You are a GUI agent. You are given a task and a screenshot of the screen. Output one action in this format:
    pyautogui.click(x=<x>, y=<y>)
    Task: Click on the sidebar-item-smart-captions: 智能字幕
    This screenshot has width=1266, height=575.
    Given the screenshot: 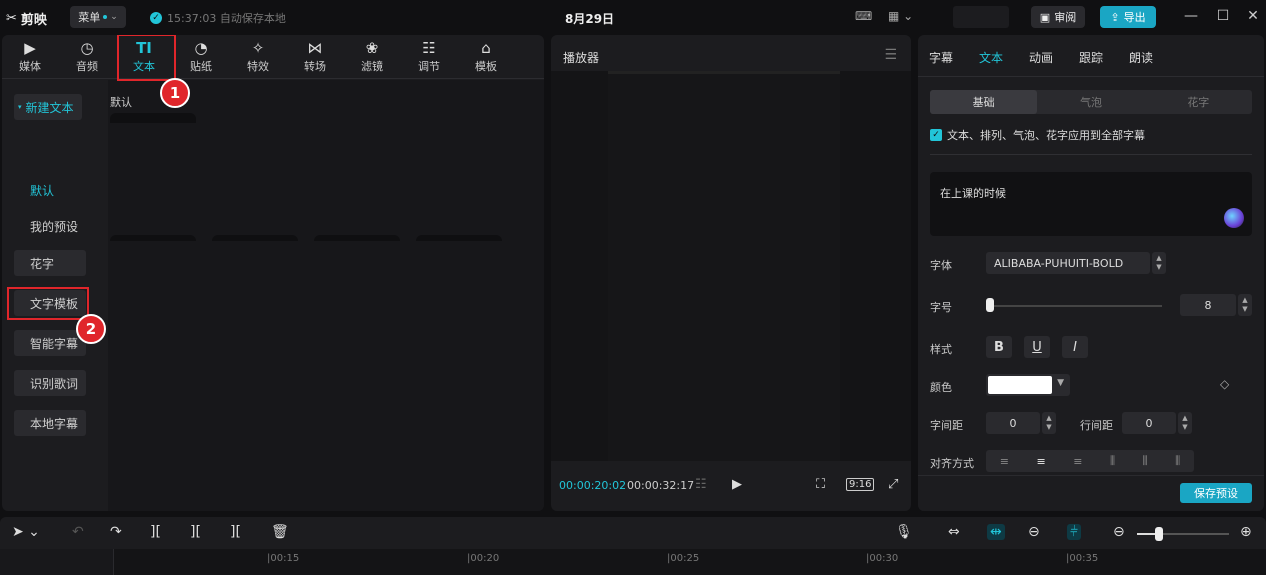 What is the action you would take?
    pyautogui.click(x=50, y=343)
    